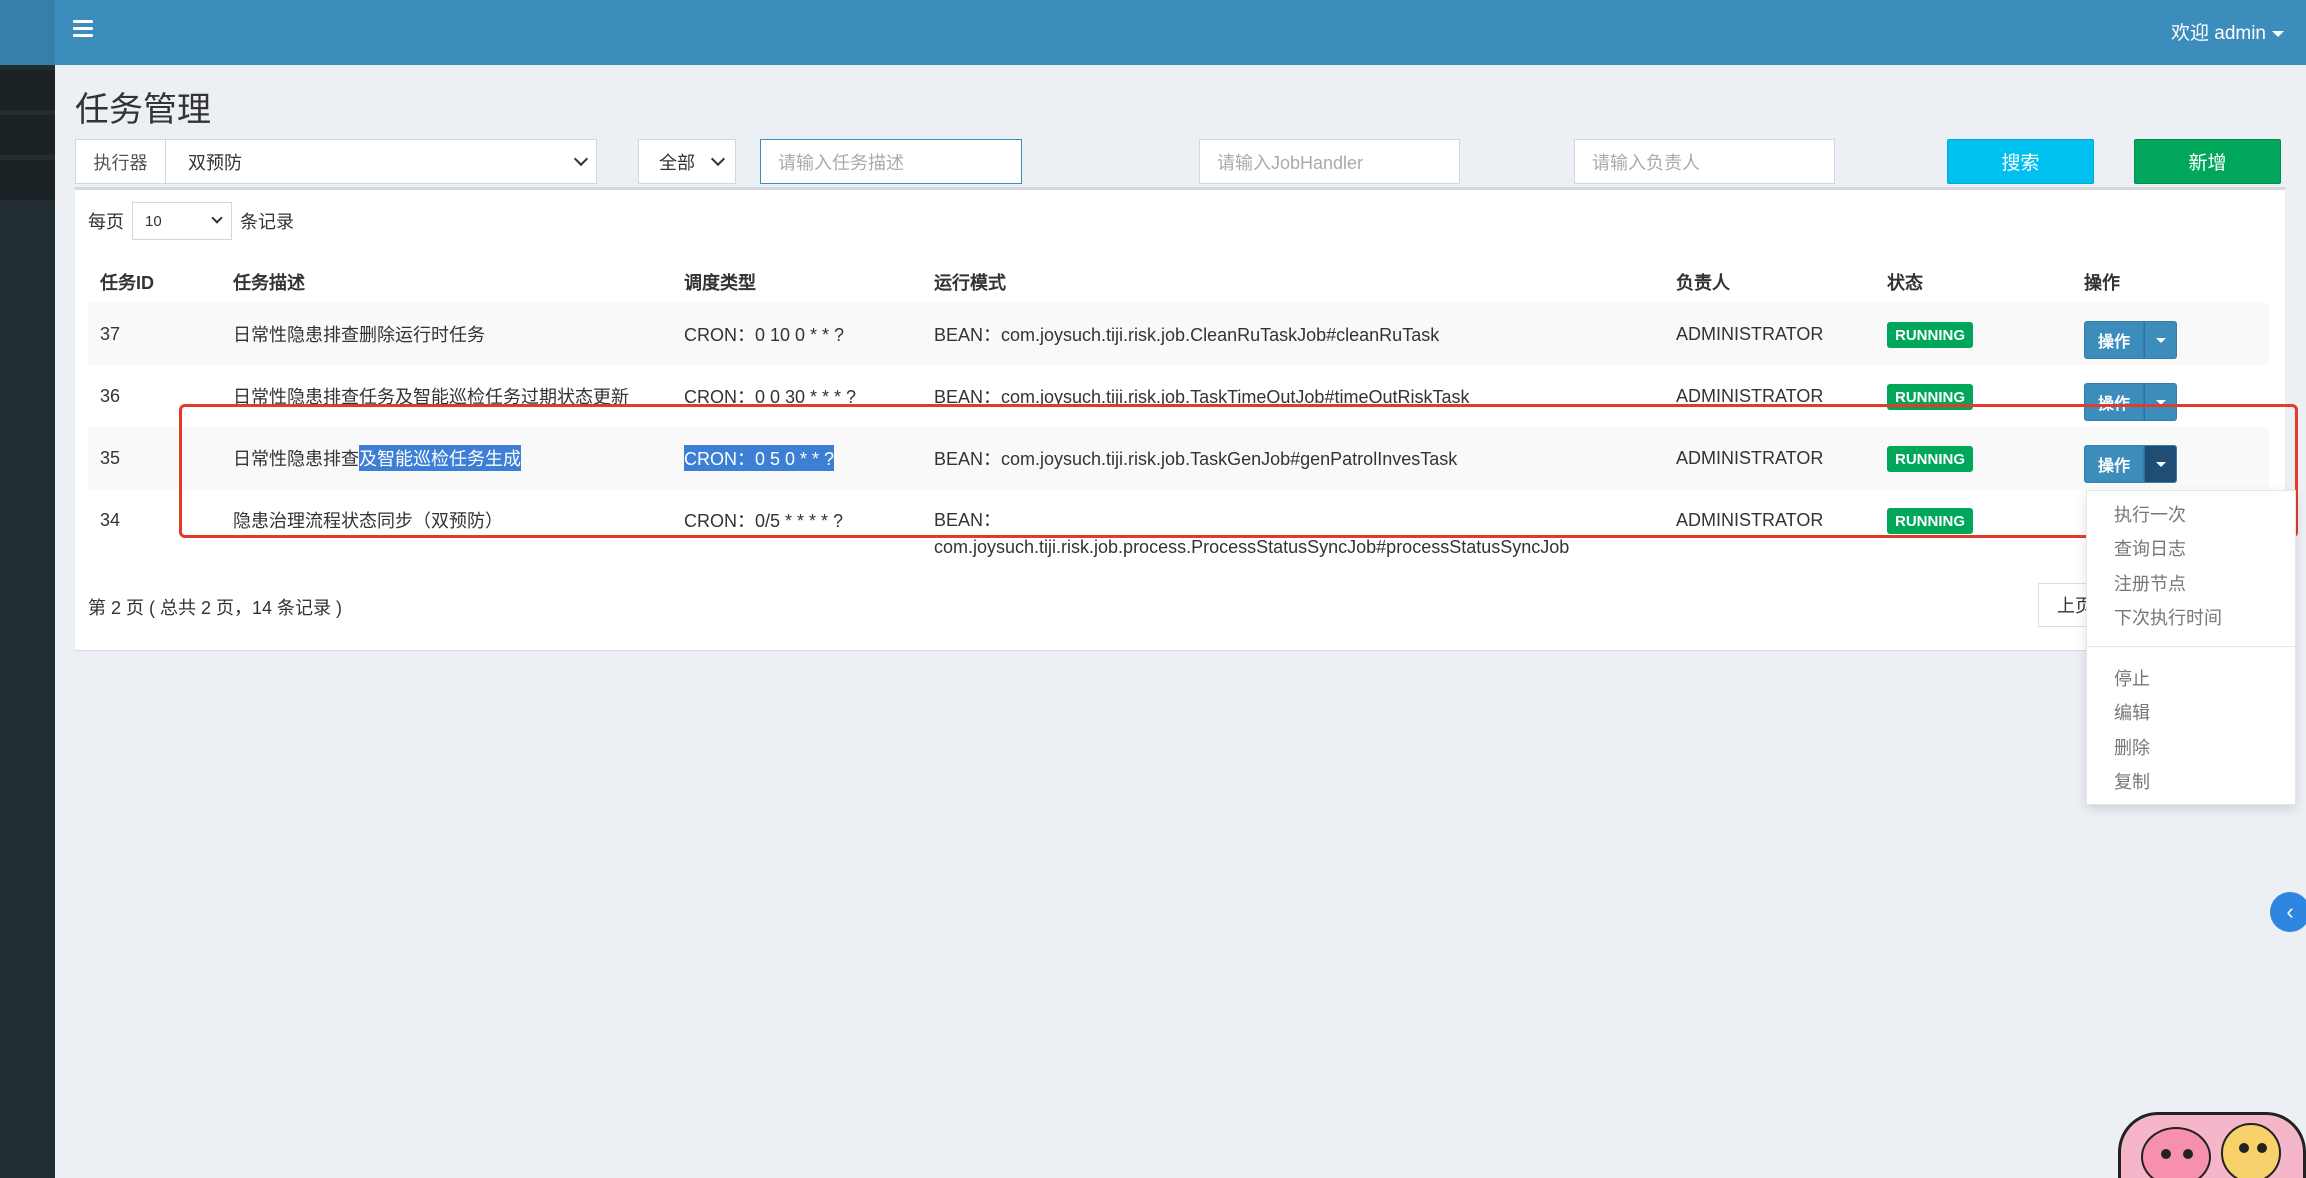 The width and height of the screenshot is (2306, 1178). What do you see at coordinates (127, 282) in the screenshot?
I see `column-header-id: 任务ID` at bounding box center [127, 282].